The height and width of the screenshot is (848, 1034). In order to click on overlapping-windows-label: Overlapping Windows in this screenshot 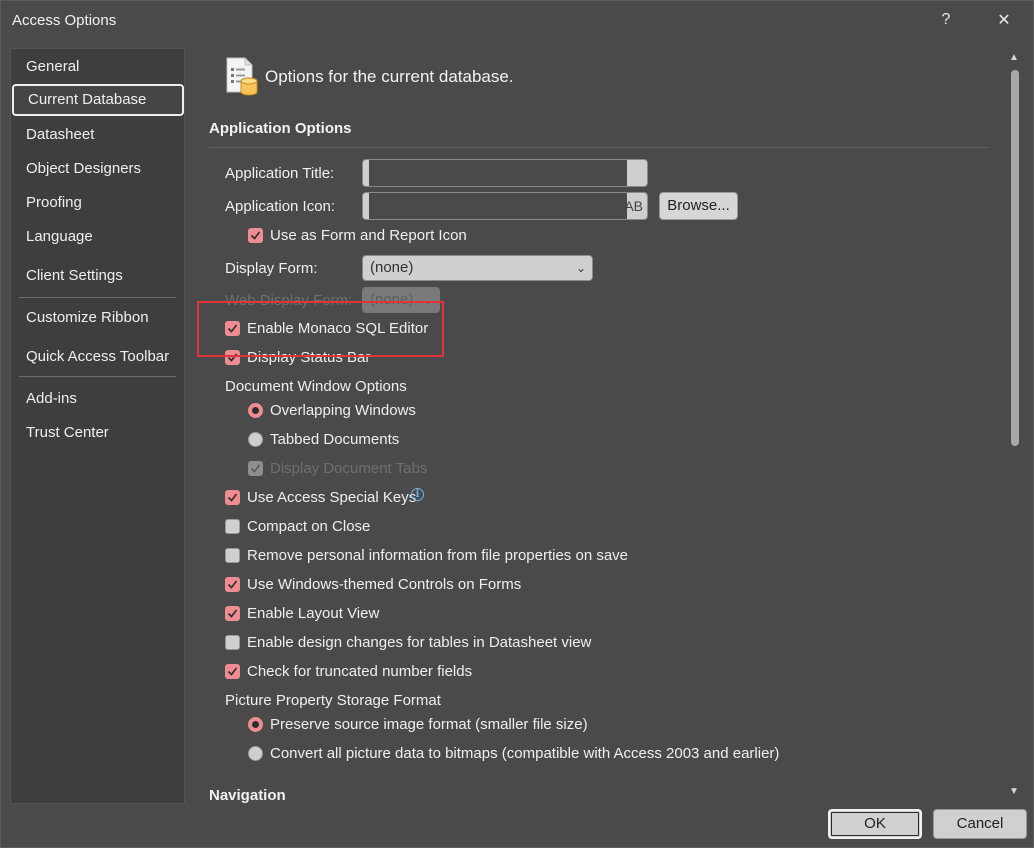, I will do `click(343, 410)`.